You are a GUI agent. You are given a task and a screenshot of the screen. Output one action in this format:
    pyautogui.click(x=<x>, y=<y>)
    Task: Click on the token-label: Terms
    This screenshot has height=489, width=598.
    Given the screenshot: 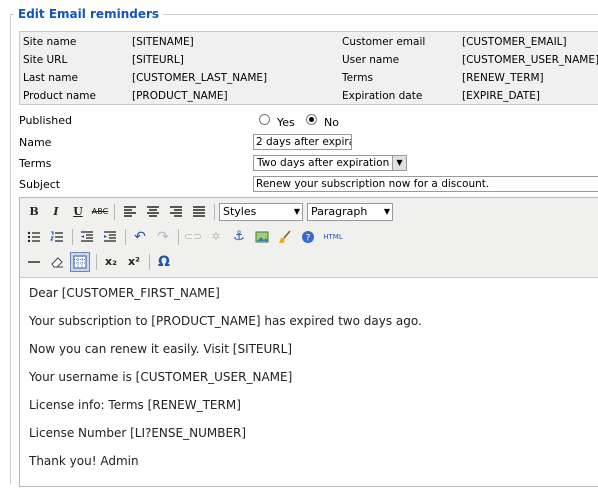 What is the action you would take?
    pyautogui.click(x=357, y=78)
    